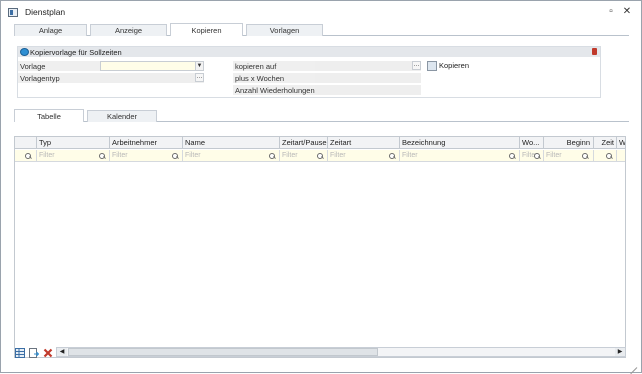 The height and width of the screenshot is (374, 642). I want to click on column-header-beginn: Beginn, so click(569, 143).